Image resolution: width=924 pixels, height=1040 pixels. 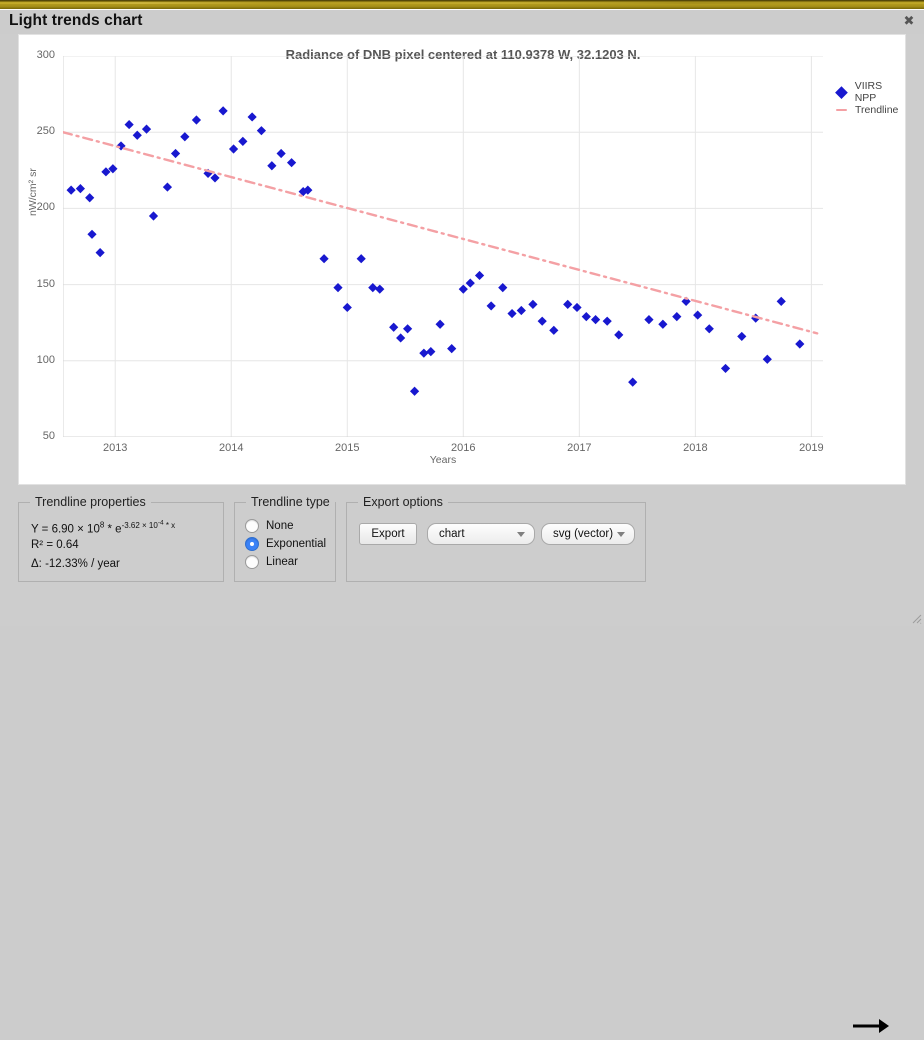 What do you see at coordinates (403, 502) in the screenshot?
I see `export-options-title: Export options` at bounding box center [403, 502].